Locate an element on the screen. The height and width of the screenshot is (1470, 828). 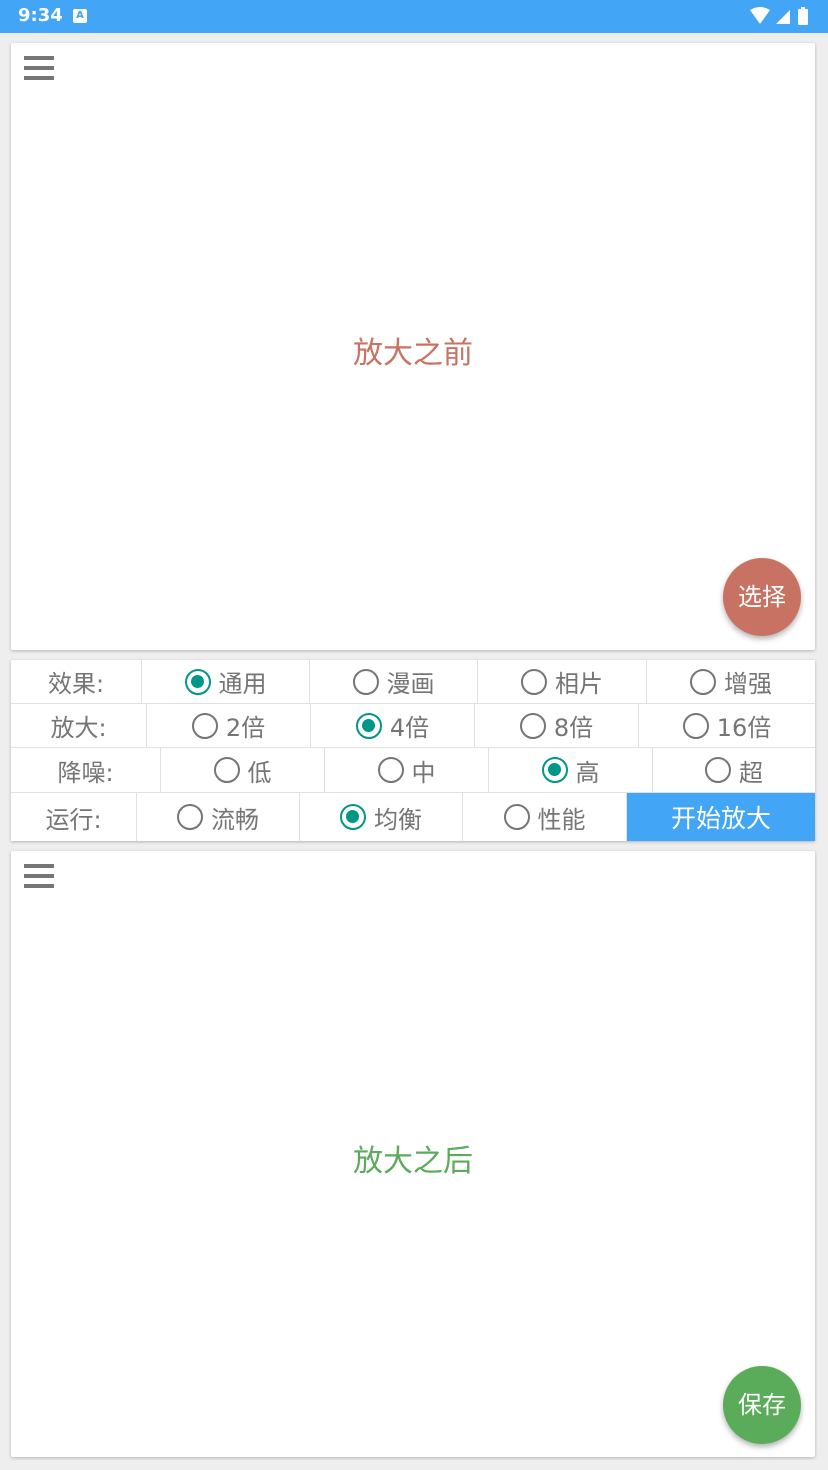
effect-option-general: 通用 is located at coordinates (226, 681).